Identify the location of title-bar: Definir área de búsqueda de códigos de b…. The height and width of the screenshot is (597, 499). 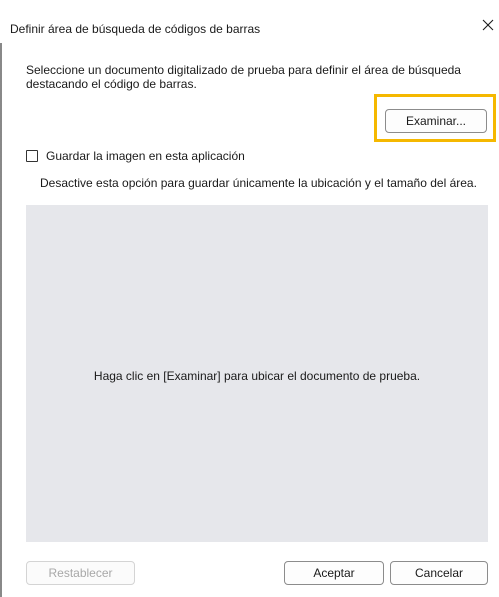
(249, 21).